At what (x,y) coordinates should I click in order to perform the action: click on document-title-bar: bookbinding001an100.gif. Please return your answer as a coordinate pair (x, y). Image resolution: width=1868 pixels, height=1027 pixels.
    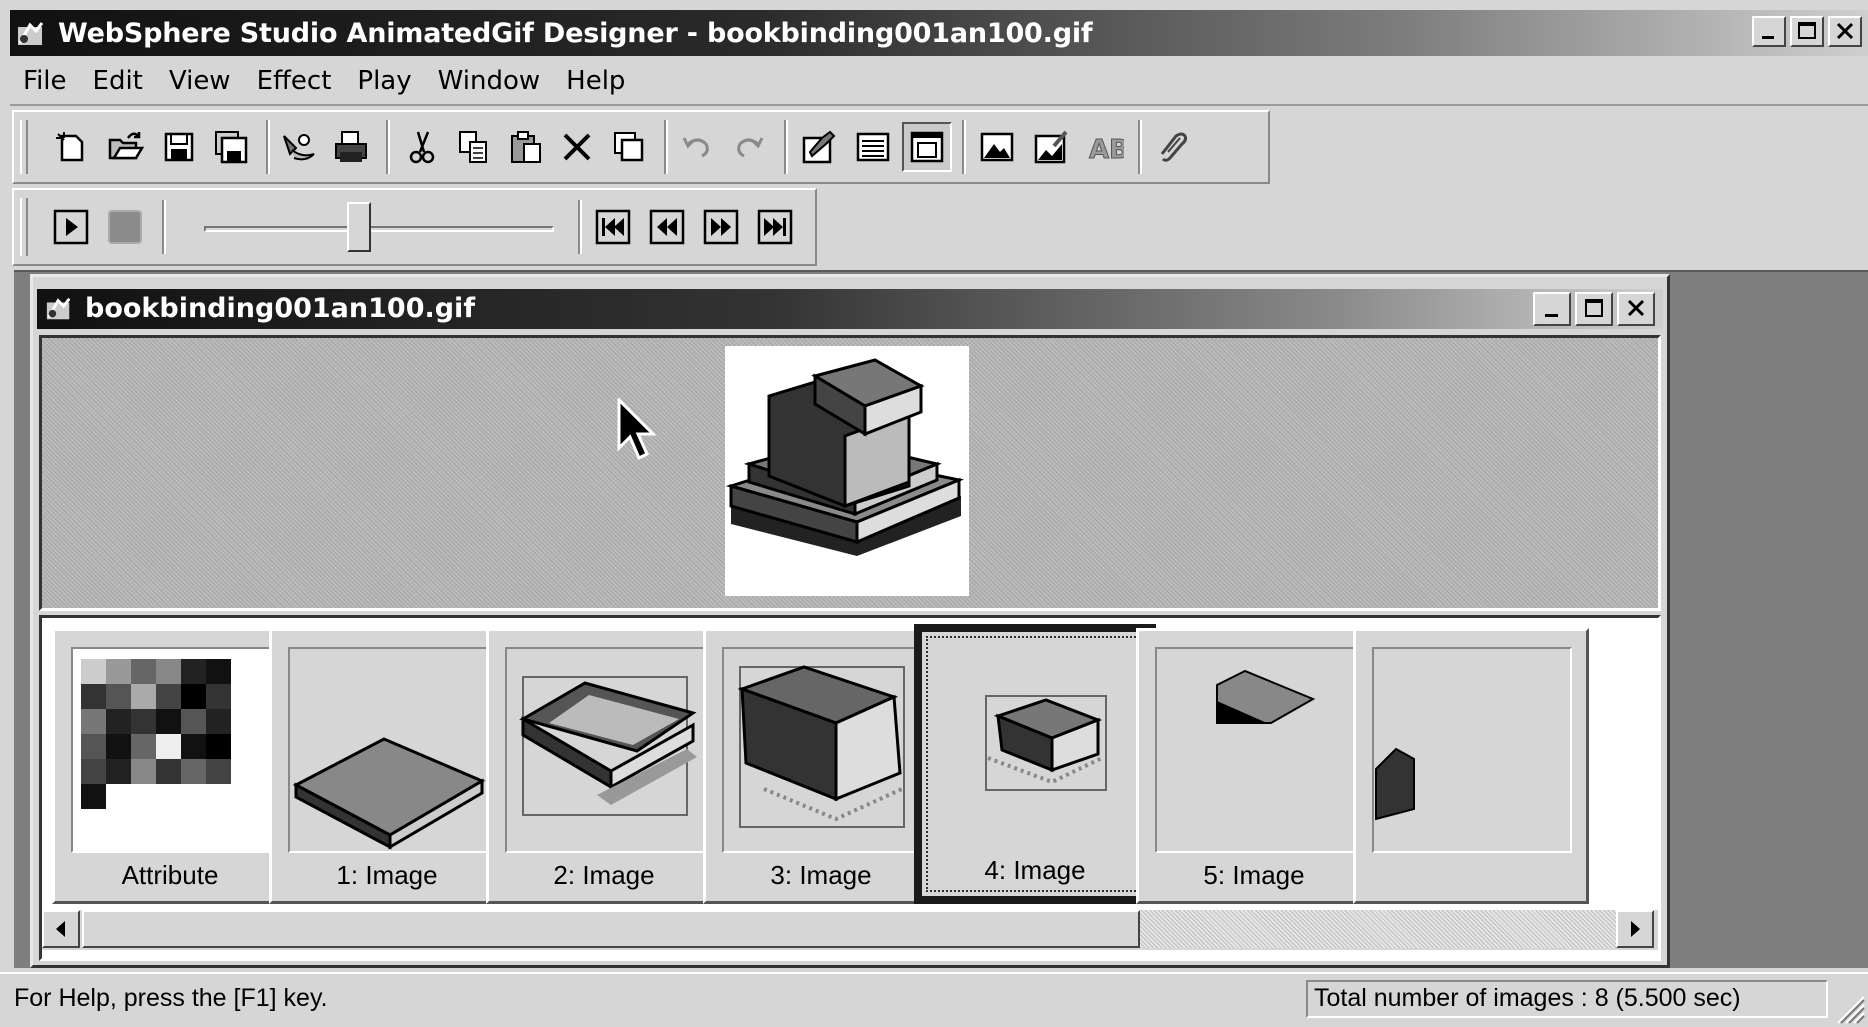
    Looking at the image, I should click on (850, 309).